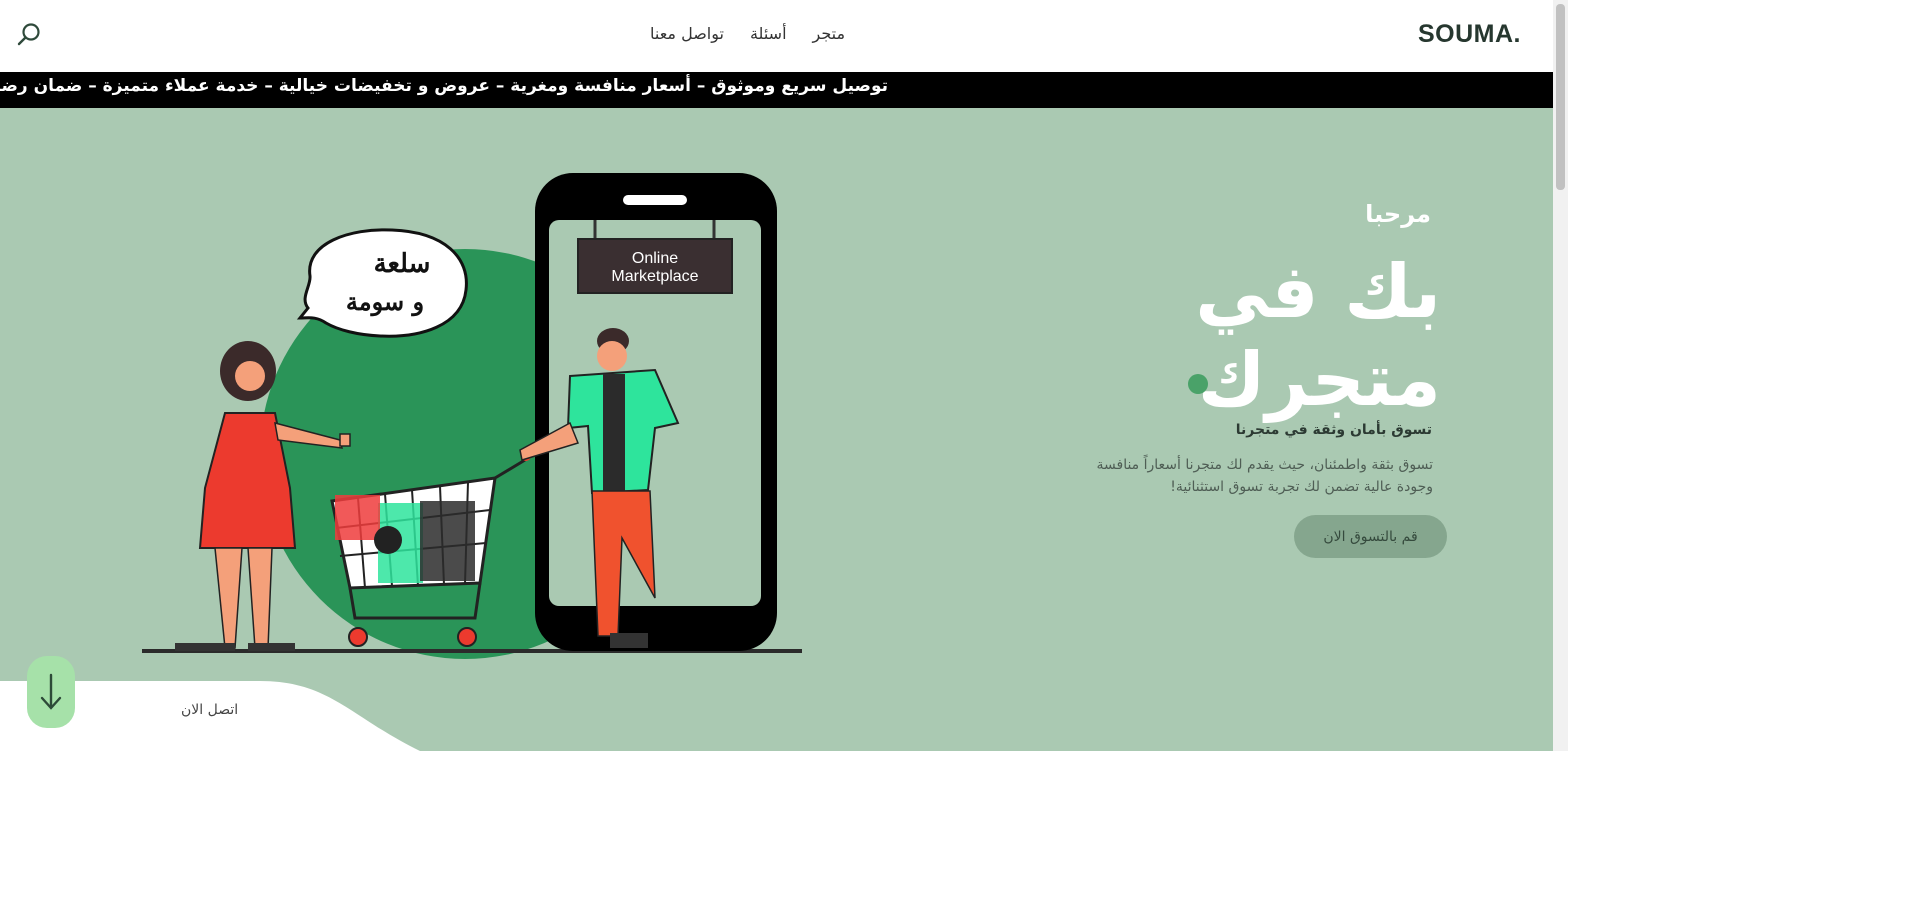 This screenshot has height=919, width=1920. Describe the element at coordinates (1318, 292) in the screenshot. I see `hero-title-line1: بك في` at that location.